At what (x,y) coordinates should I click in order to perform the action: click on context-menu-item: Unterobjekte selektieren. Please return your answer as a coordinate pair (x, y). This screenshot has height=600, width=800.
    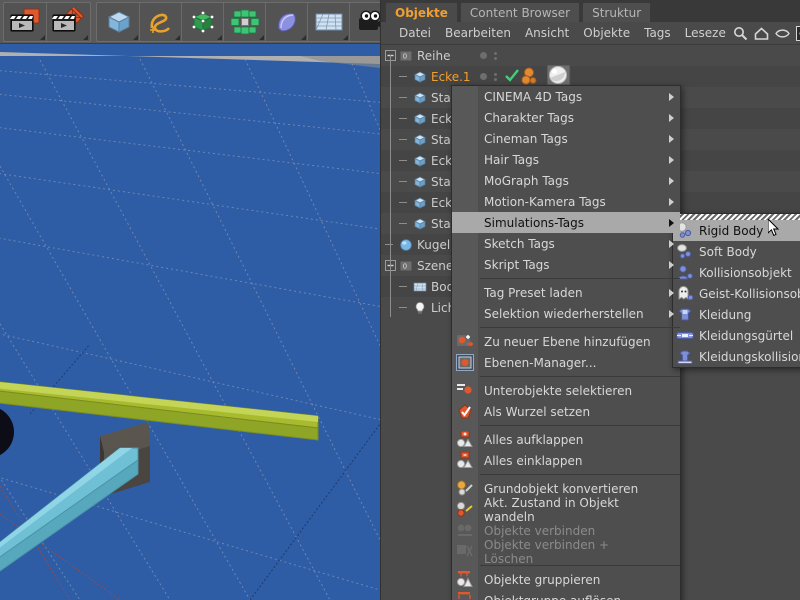
    Looking at the image, I should click on (566, 390).